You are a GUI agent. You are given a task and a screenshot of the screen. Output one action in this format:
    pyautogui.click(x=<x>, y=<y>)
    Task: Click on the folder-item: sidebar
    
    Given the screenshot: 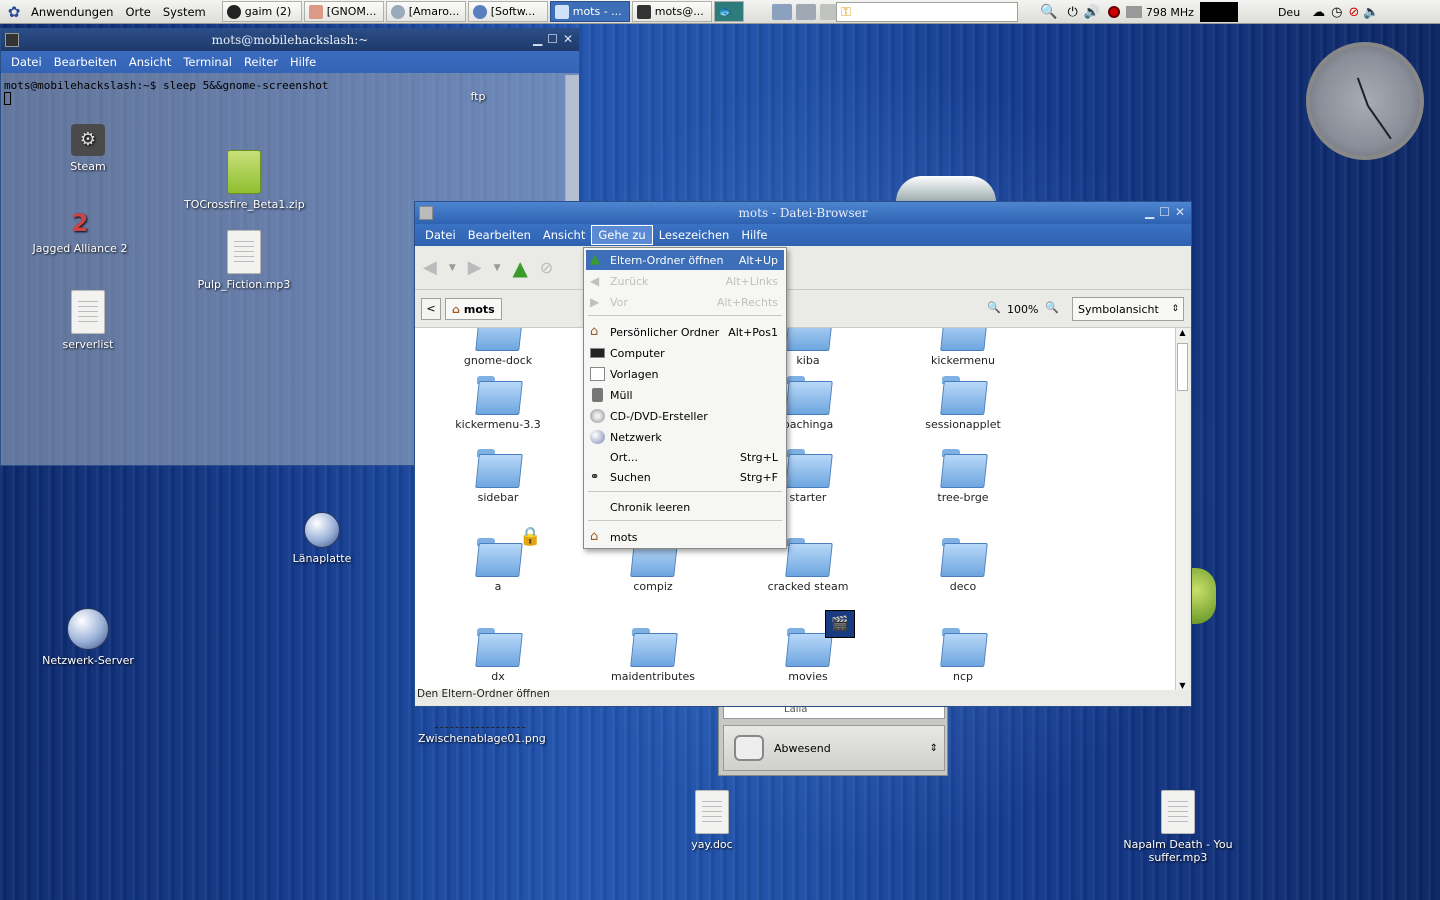 What is the action you would take?
    pyautogui.click(x=498, y=475)
    